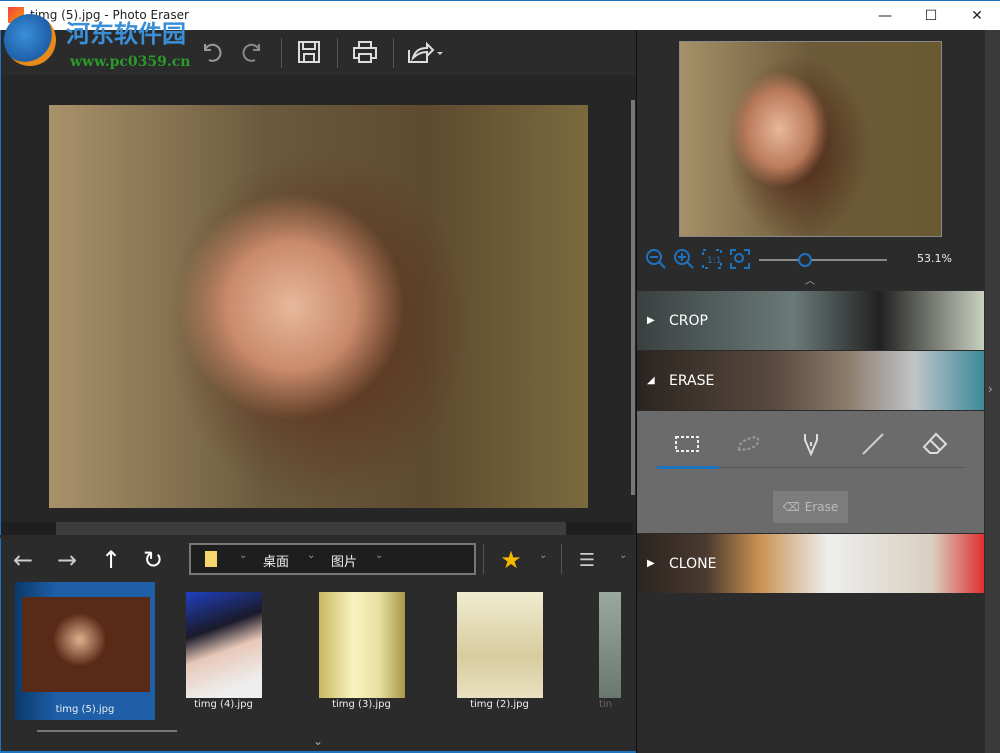  Describe the element at coordinates (107, 731) in the screenshot. I see `thumbnail-scrollbar` at that location.